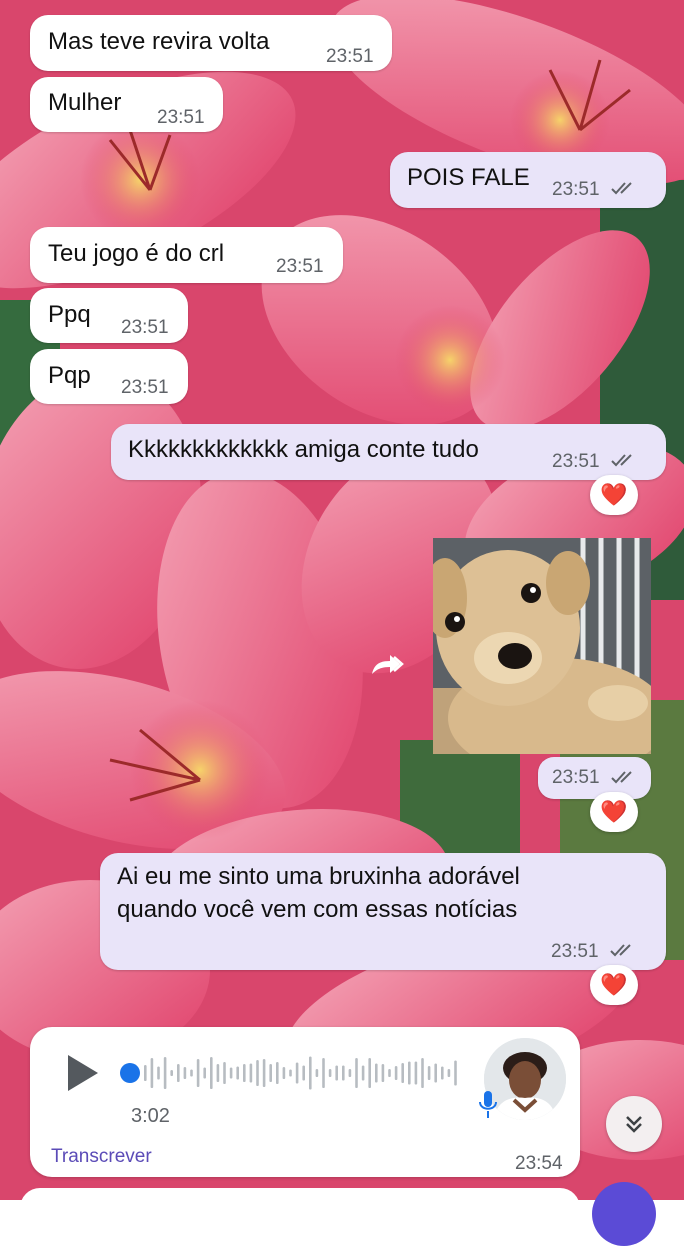 The height and width of the screenshot is (1246, 684). Describe the element at coordinates (624, 1214) in the screenshot. I see `send-button` at that location.